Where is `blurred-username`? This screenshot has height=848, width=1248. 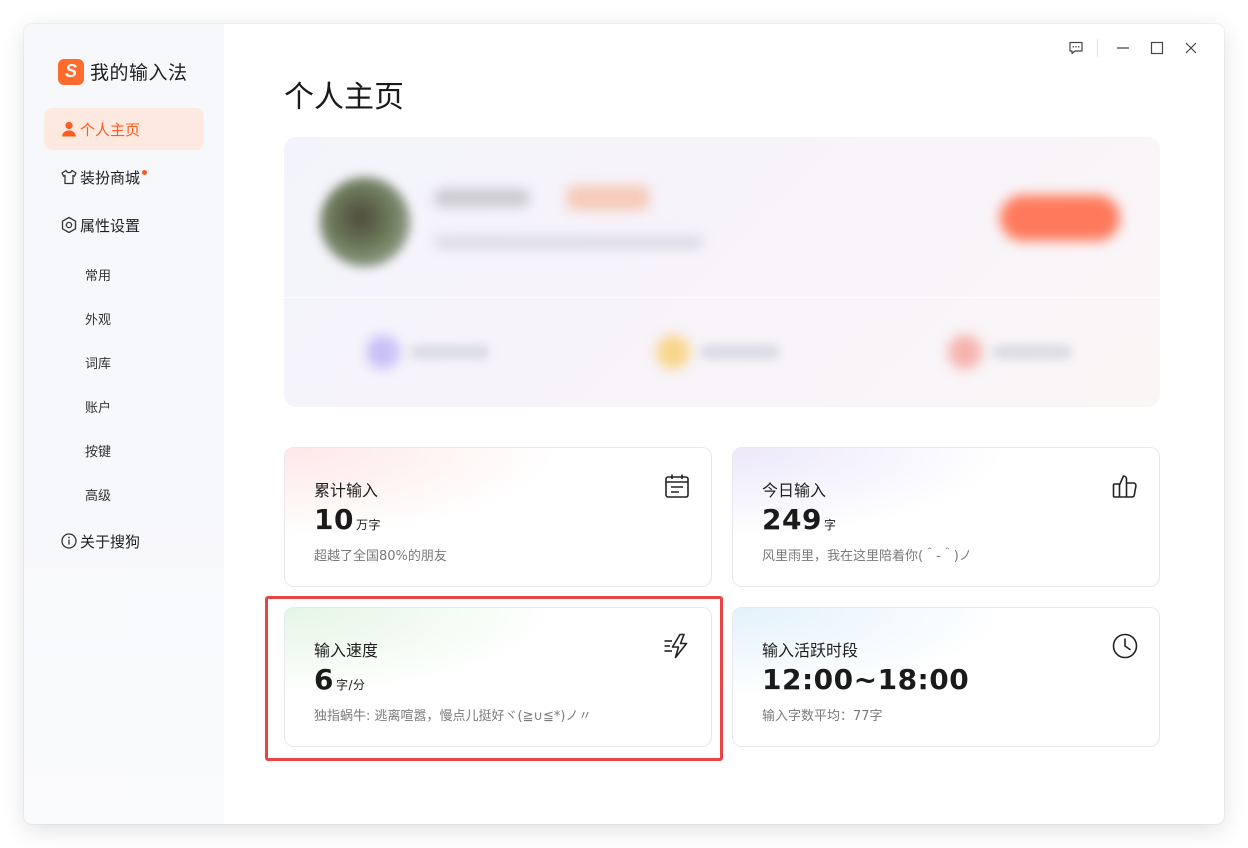
blurred-username is located at coordinates (482, 198).